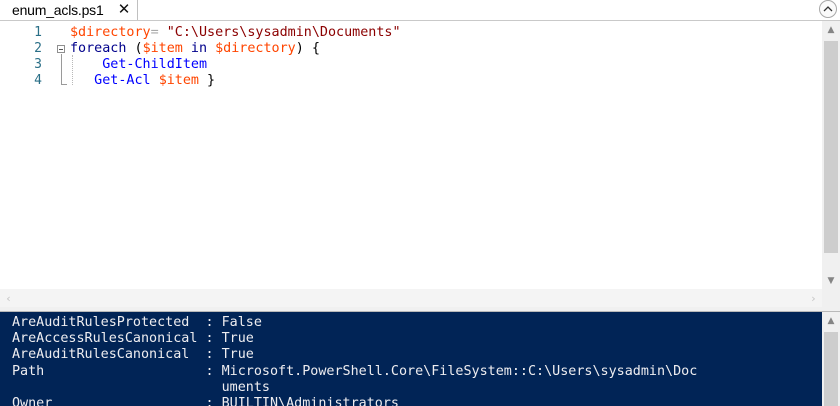  Describe the element at coordinates (64, 84) in the screenshot. I see `fold-guide-end` at that location.